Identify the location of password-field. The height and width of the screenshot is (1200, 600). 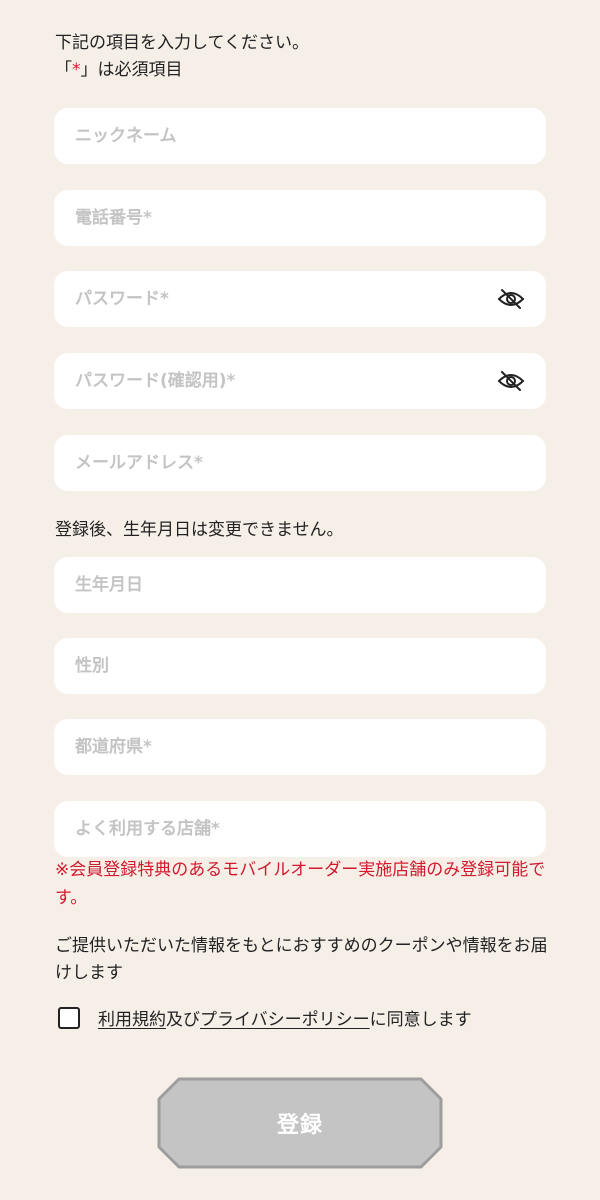
(300, 299).